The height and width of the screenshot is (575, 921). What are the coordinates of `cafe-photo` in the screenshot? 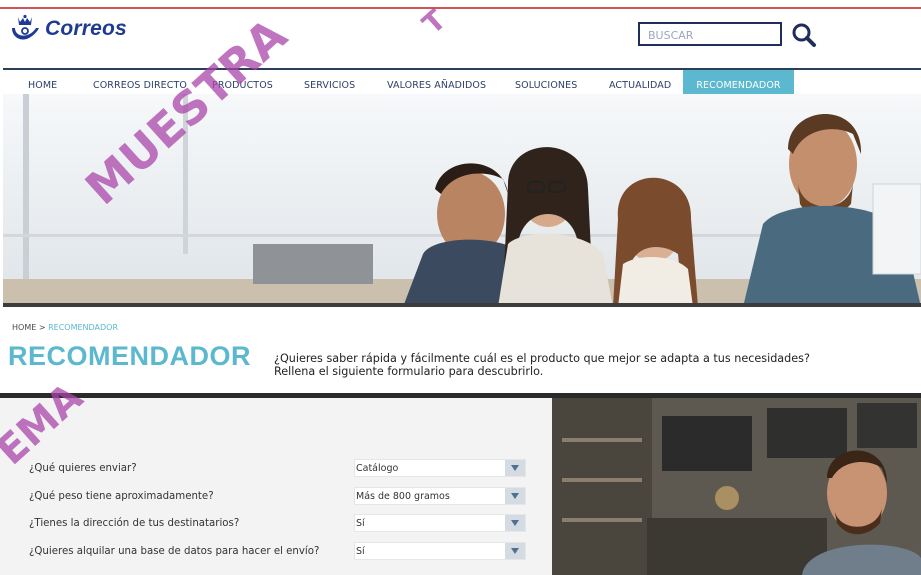 It's located at (736, 486).